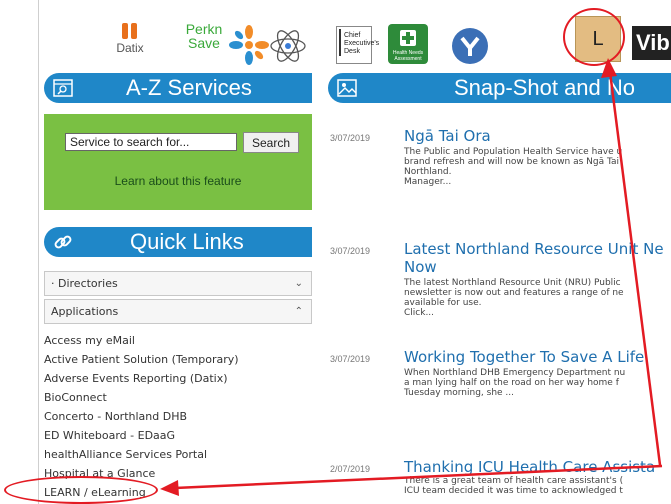  What do you see at coordinates (81, 490) in the screenshot?
I see `annotation-circle-learn-link` at bounding box center [81, 490].